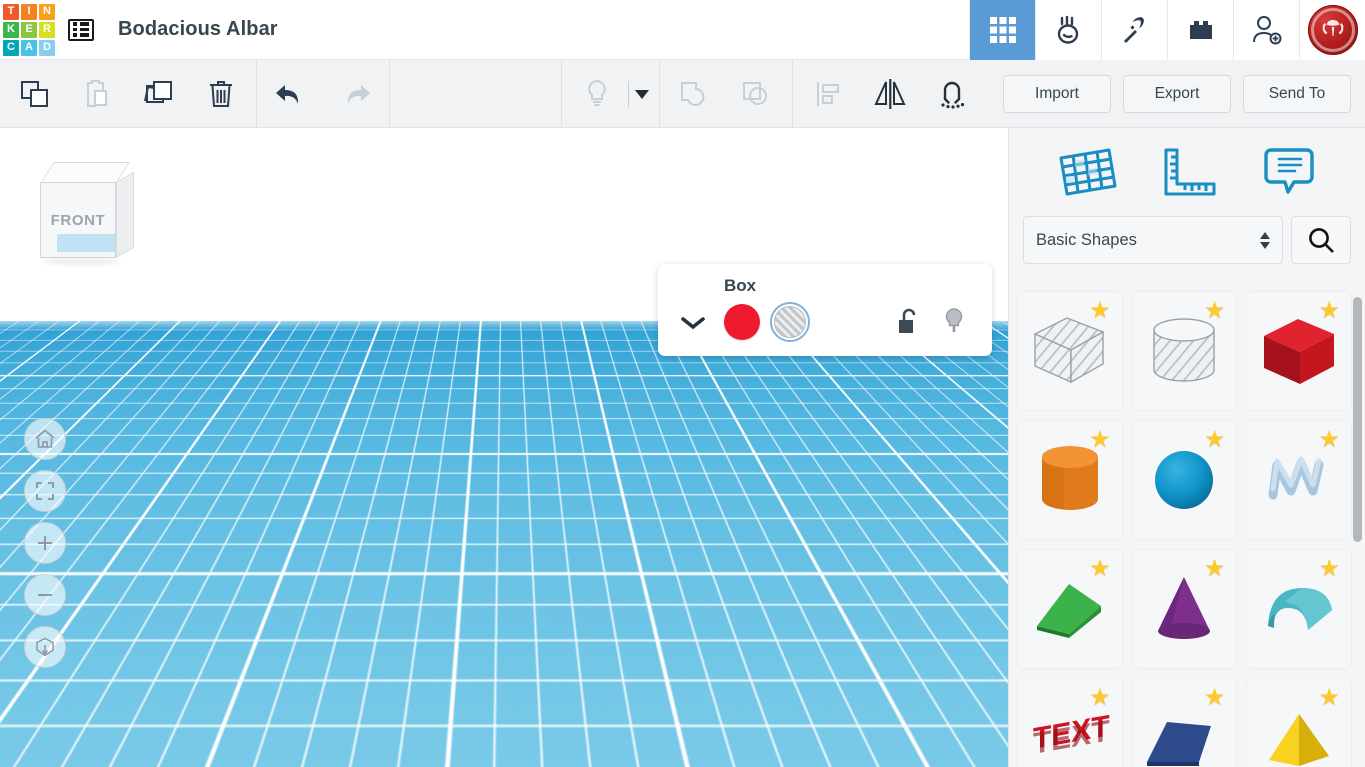 The height and width of the screenshot is (767, 1365). What do you see at coordinates (771, 535) in the screenshot?
I see `box-object` at bounding box center [771, 535].